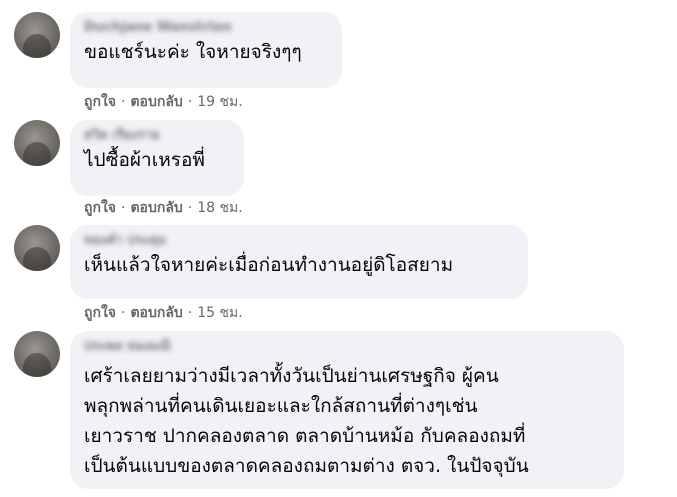 The image size is (677, 497). What do you see at coordinates (219, 208) in the screenshot?
I see `comment-time: 18 ชม.` at bounding box center [219, 208].